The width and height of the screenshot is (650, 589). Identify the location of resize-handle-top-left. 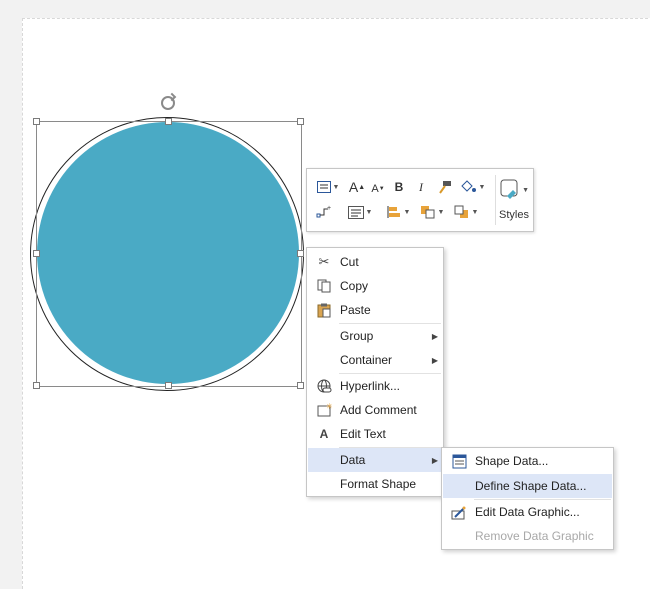
(36, 121).